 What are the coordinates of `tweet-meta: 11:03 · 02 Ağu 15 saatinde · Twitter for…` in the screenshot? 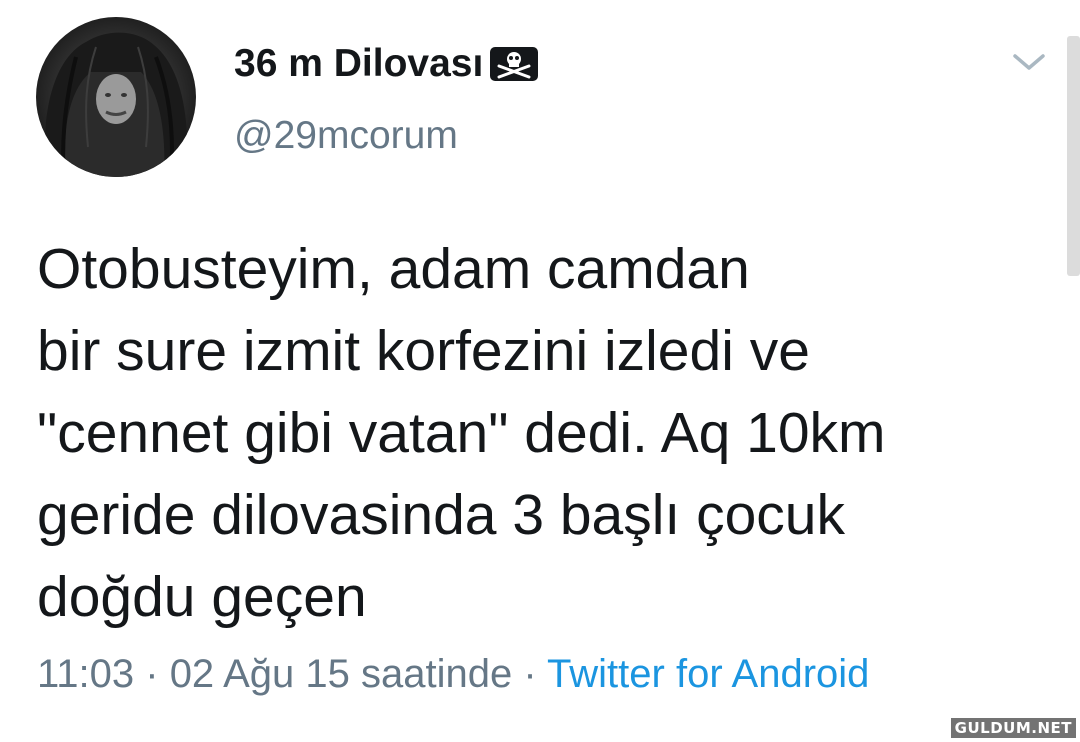 It's located at (453, 674).